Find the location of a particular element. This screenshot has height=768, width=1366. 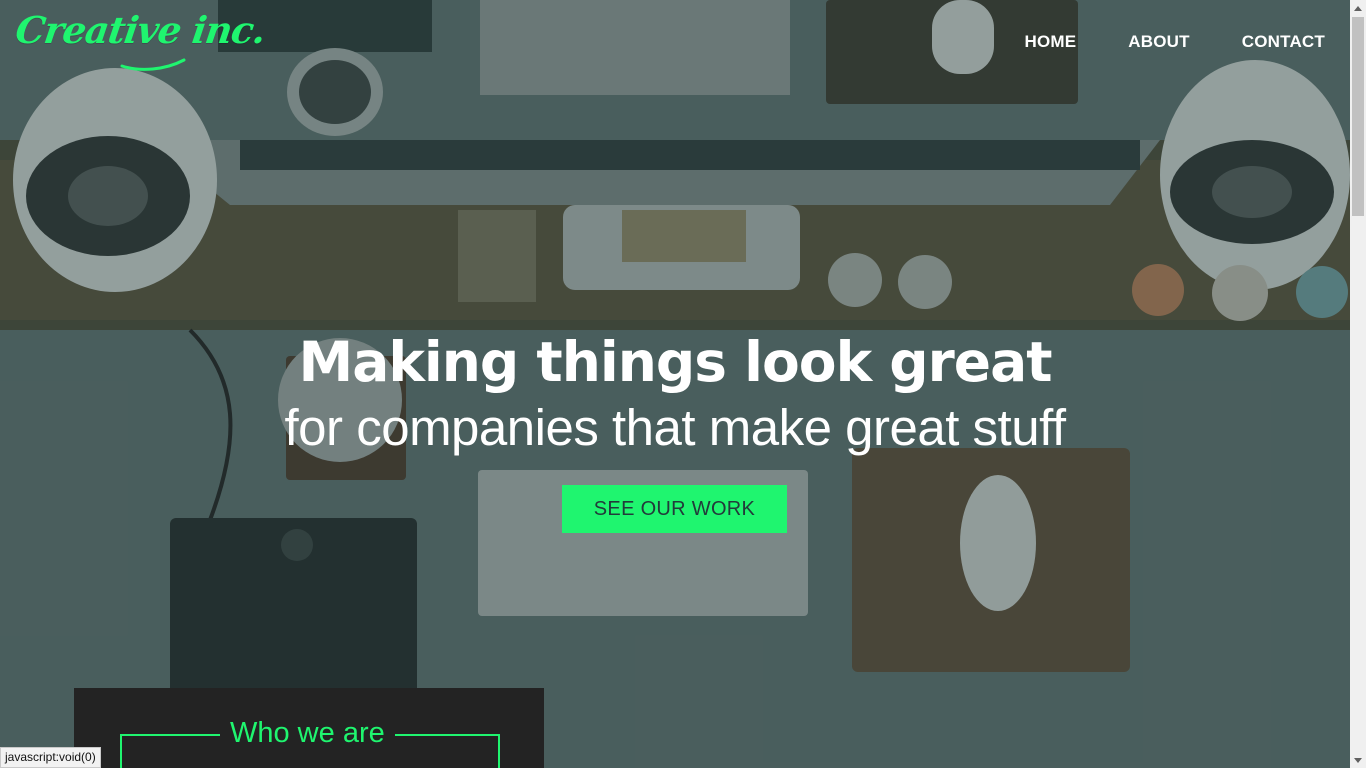

brand-logo-text: Creative inc. is located at coordinates (140, 30).